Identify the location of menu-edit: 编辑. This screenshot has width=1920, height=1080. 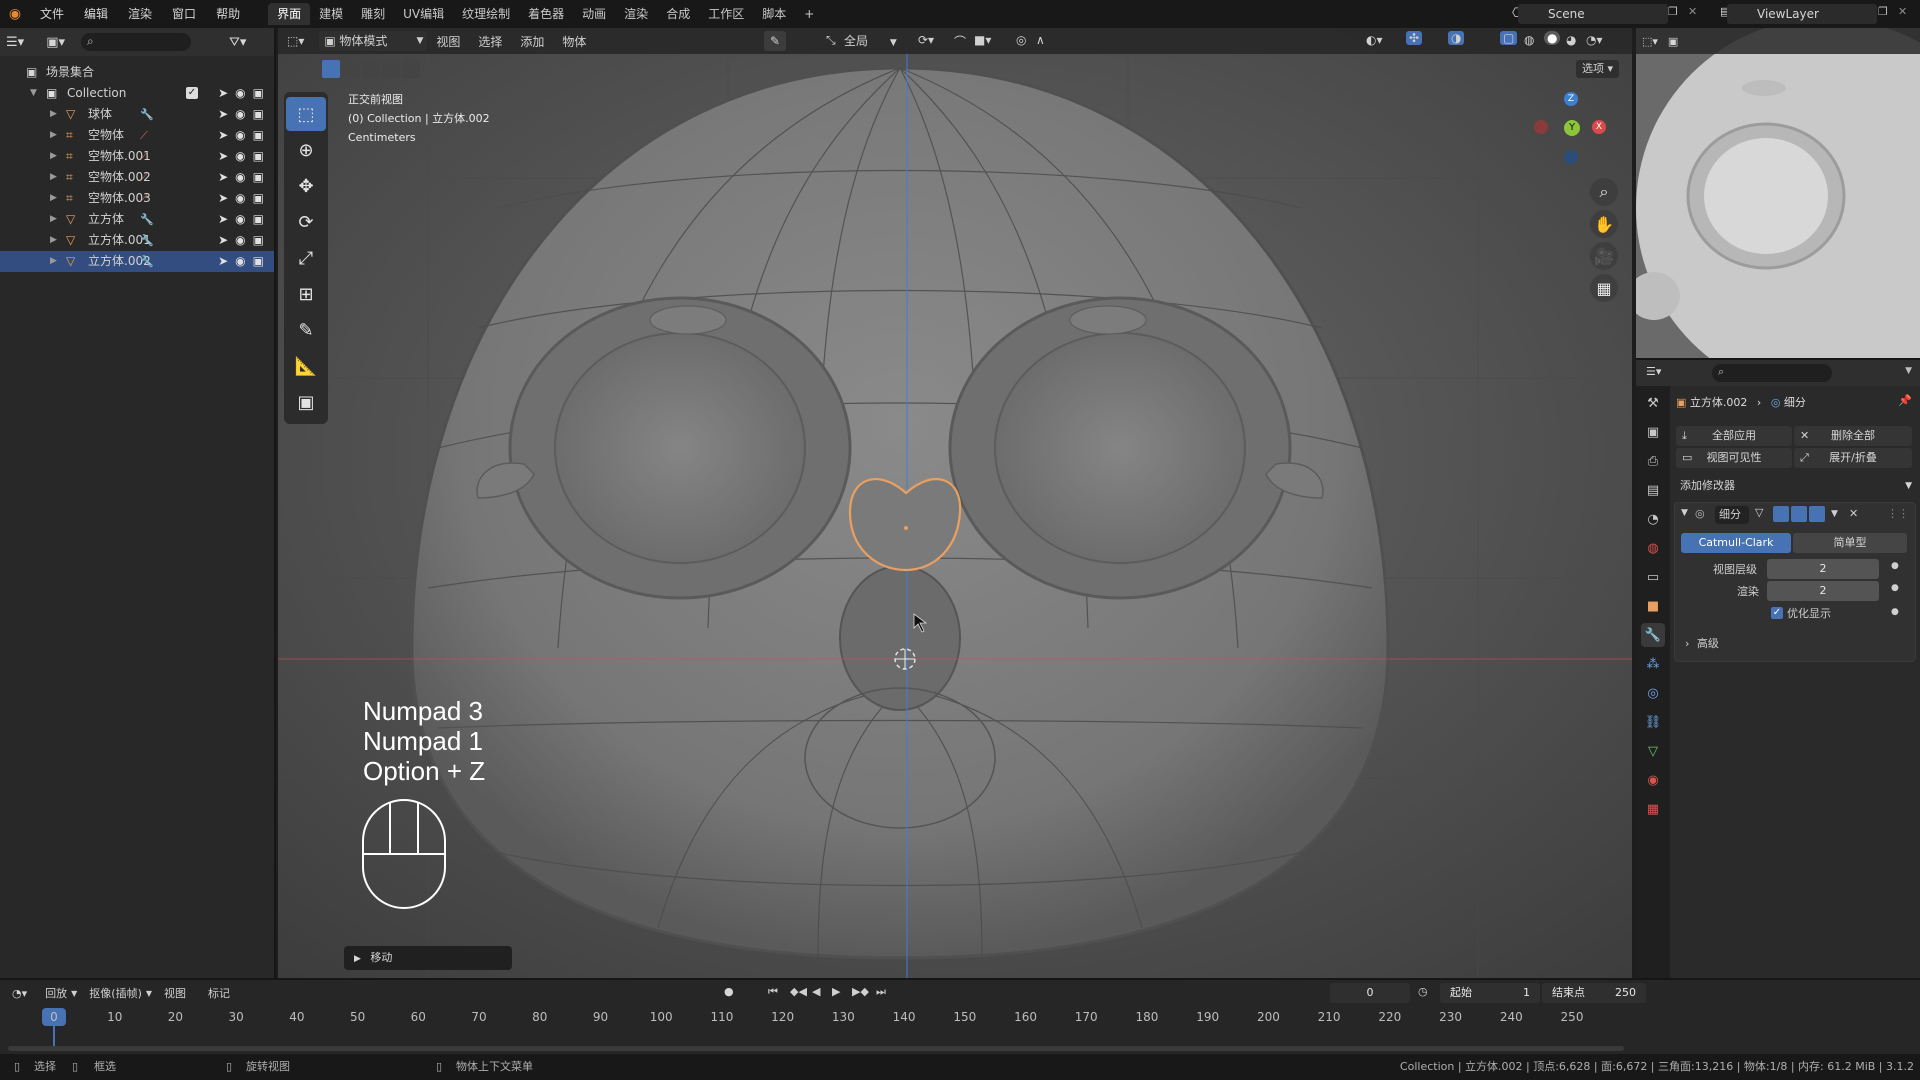
(96, 14).